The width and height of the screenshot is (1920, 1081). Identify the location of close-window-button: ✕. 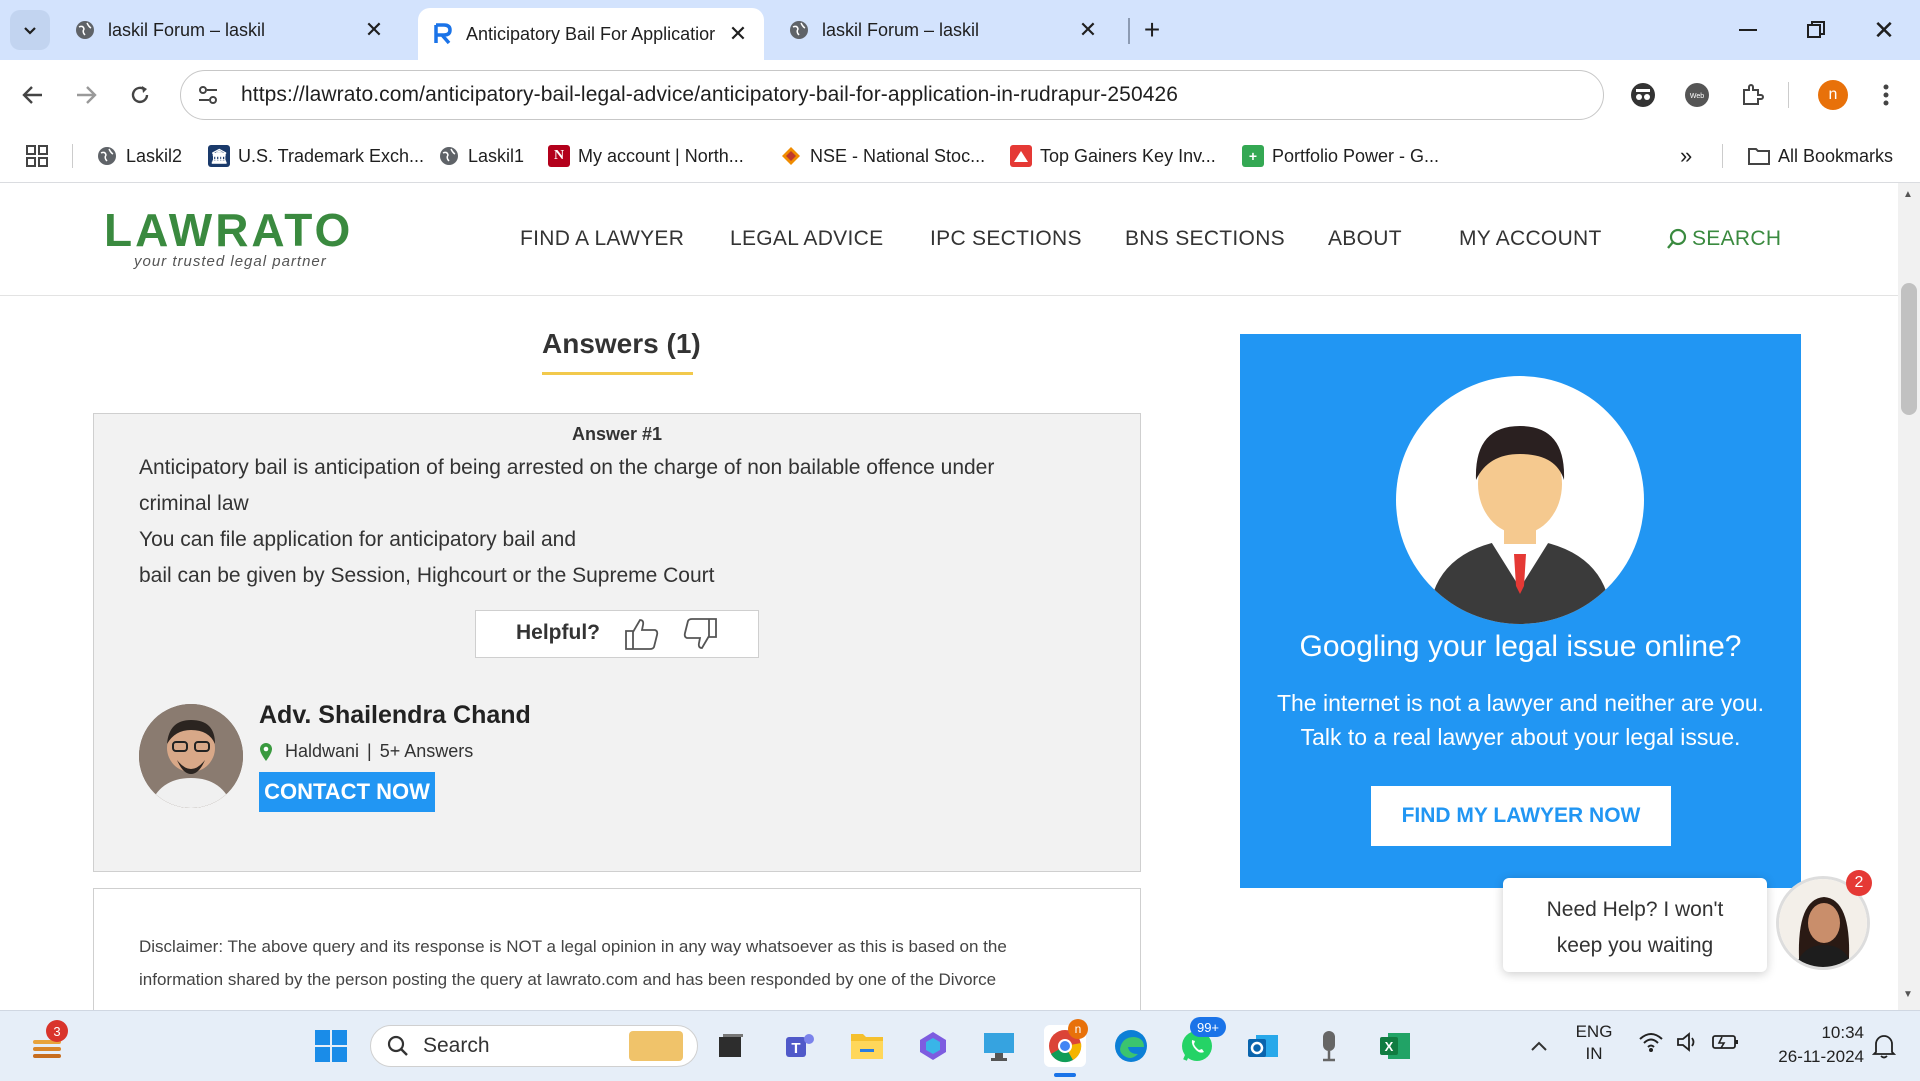
(1884, 30).